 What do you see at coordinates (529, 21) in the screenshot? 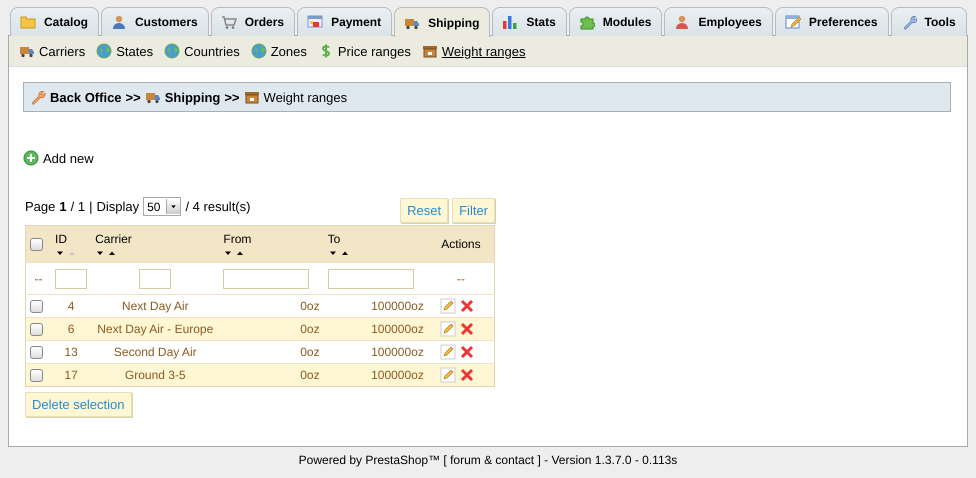
I see `nav-tab: Stats` at bounding box center [529, 21].